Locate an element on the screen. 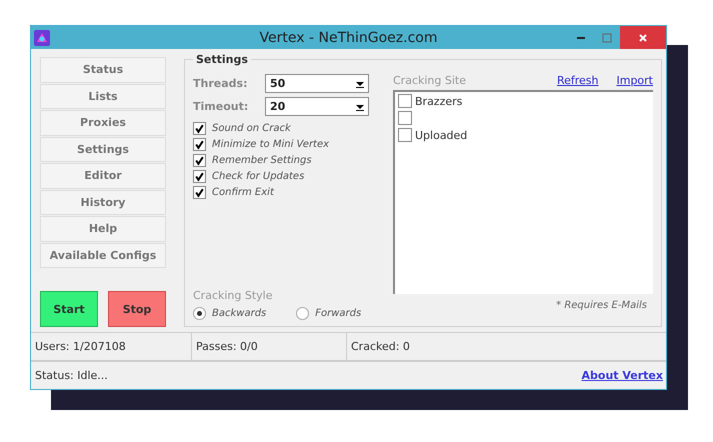 Image resolution: width=713 pixels, height=442 pixels. note-text: * Requires E-Mails is located at coordinates (601, 305).